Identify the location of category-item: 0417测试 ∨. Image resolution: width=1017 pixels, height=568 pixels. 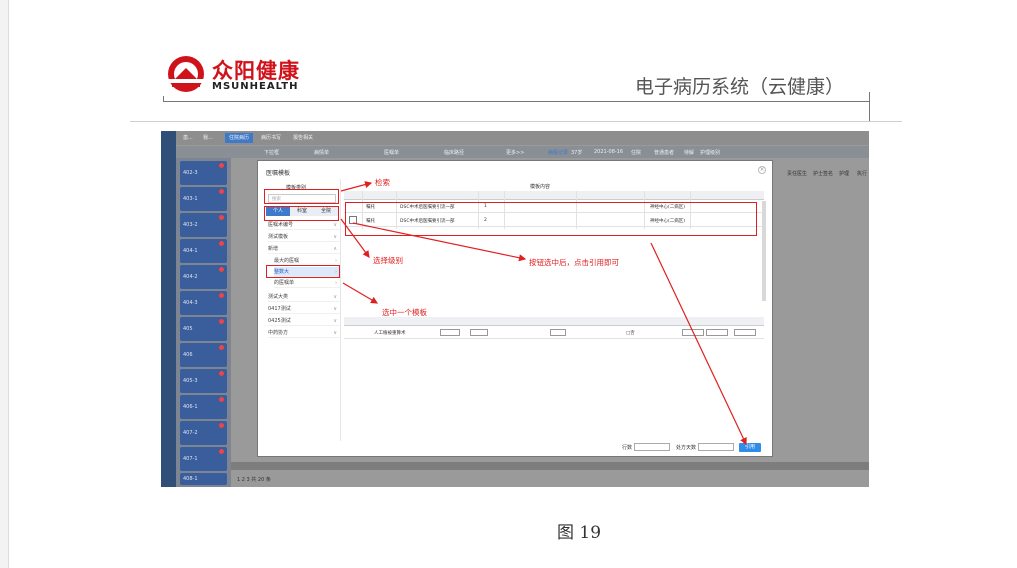
(304, 309).